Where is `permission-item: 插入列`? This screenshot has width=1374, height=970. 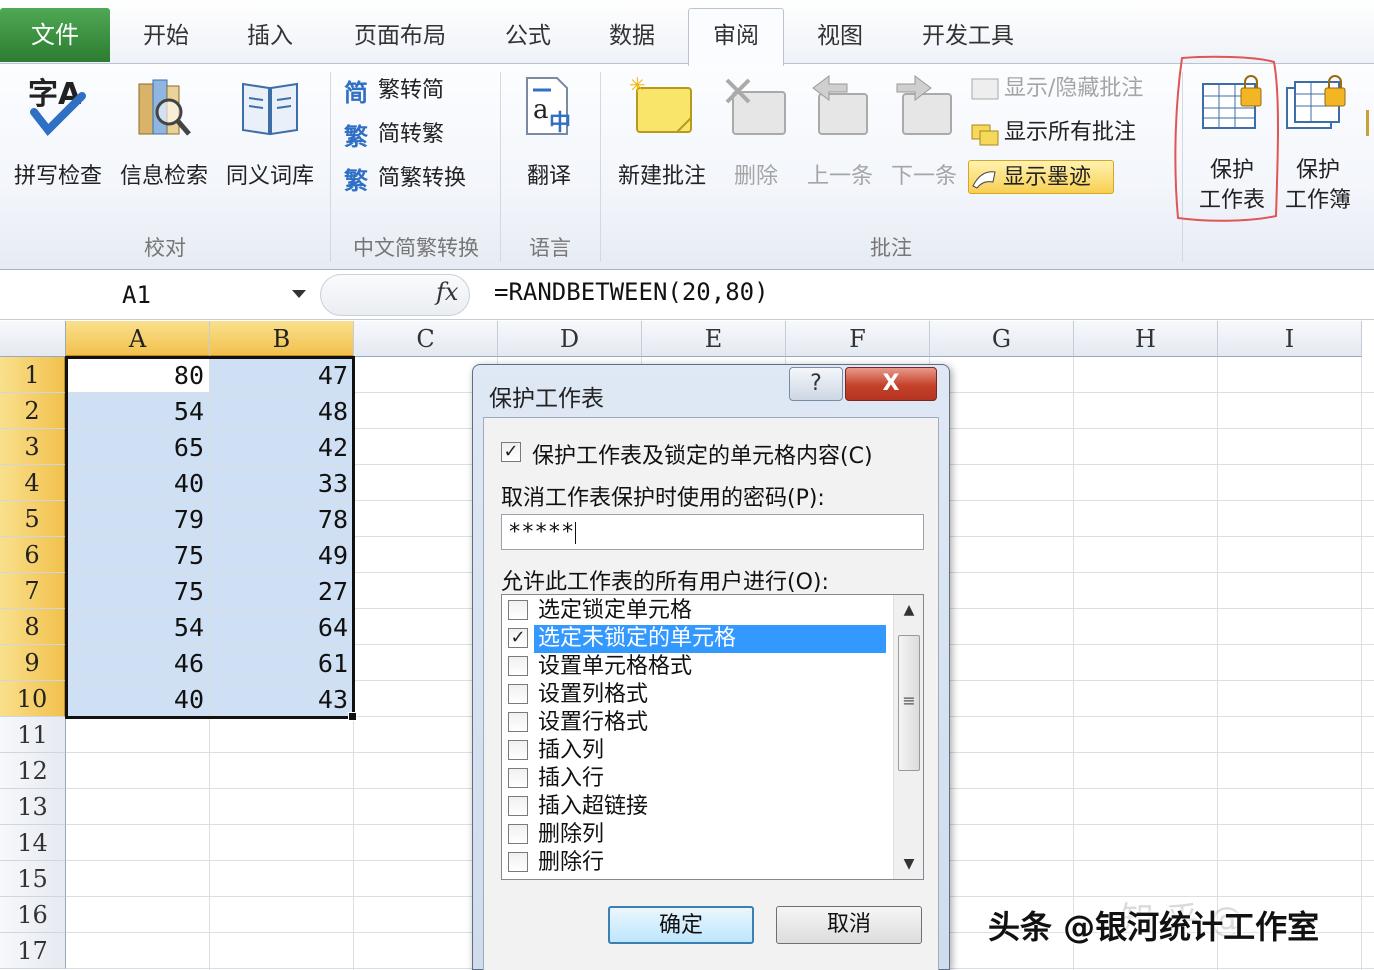 permission-item: 插入列 is located at coordinates (696, 751).